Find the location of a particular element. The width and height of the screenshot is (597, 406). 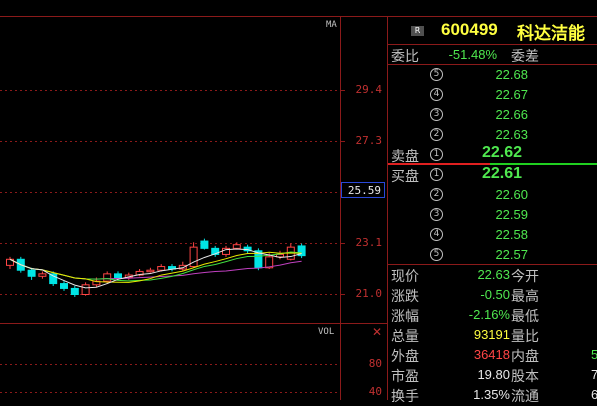

quote-value-2: 5 is located at coordinates (594, 354).